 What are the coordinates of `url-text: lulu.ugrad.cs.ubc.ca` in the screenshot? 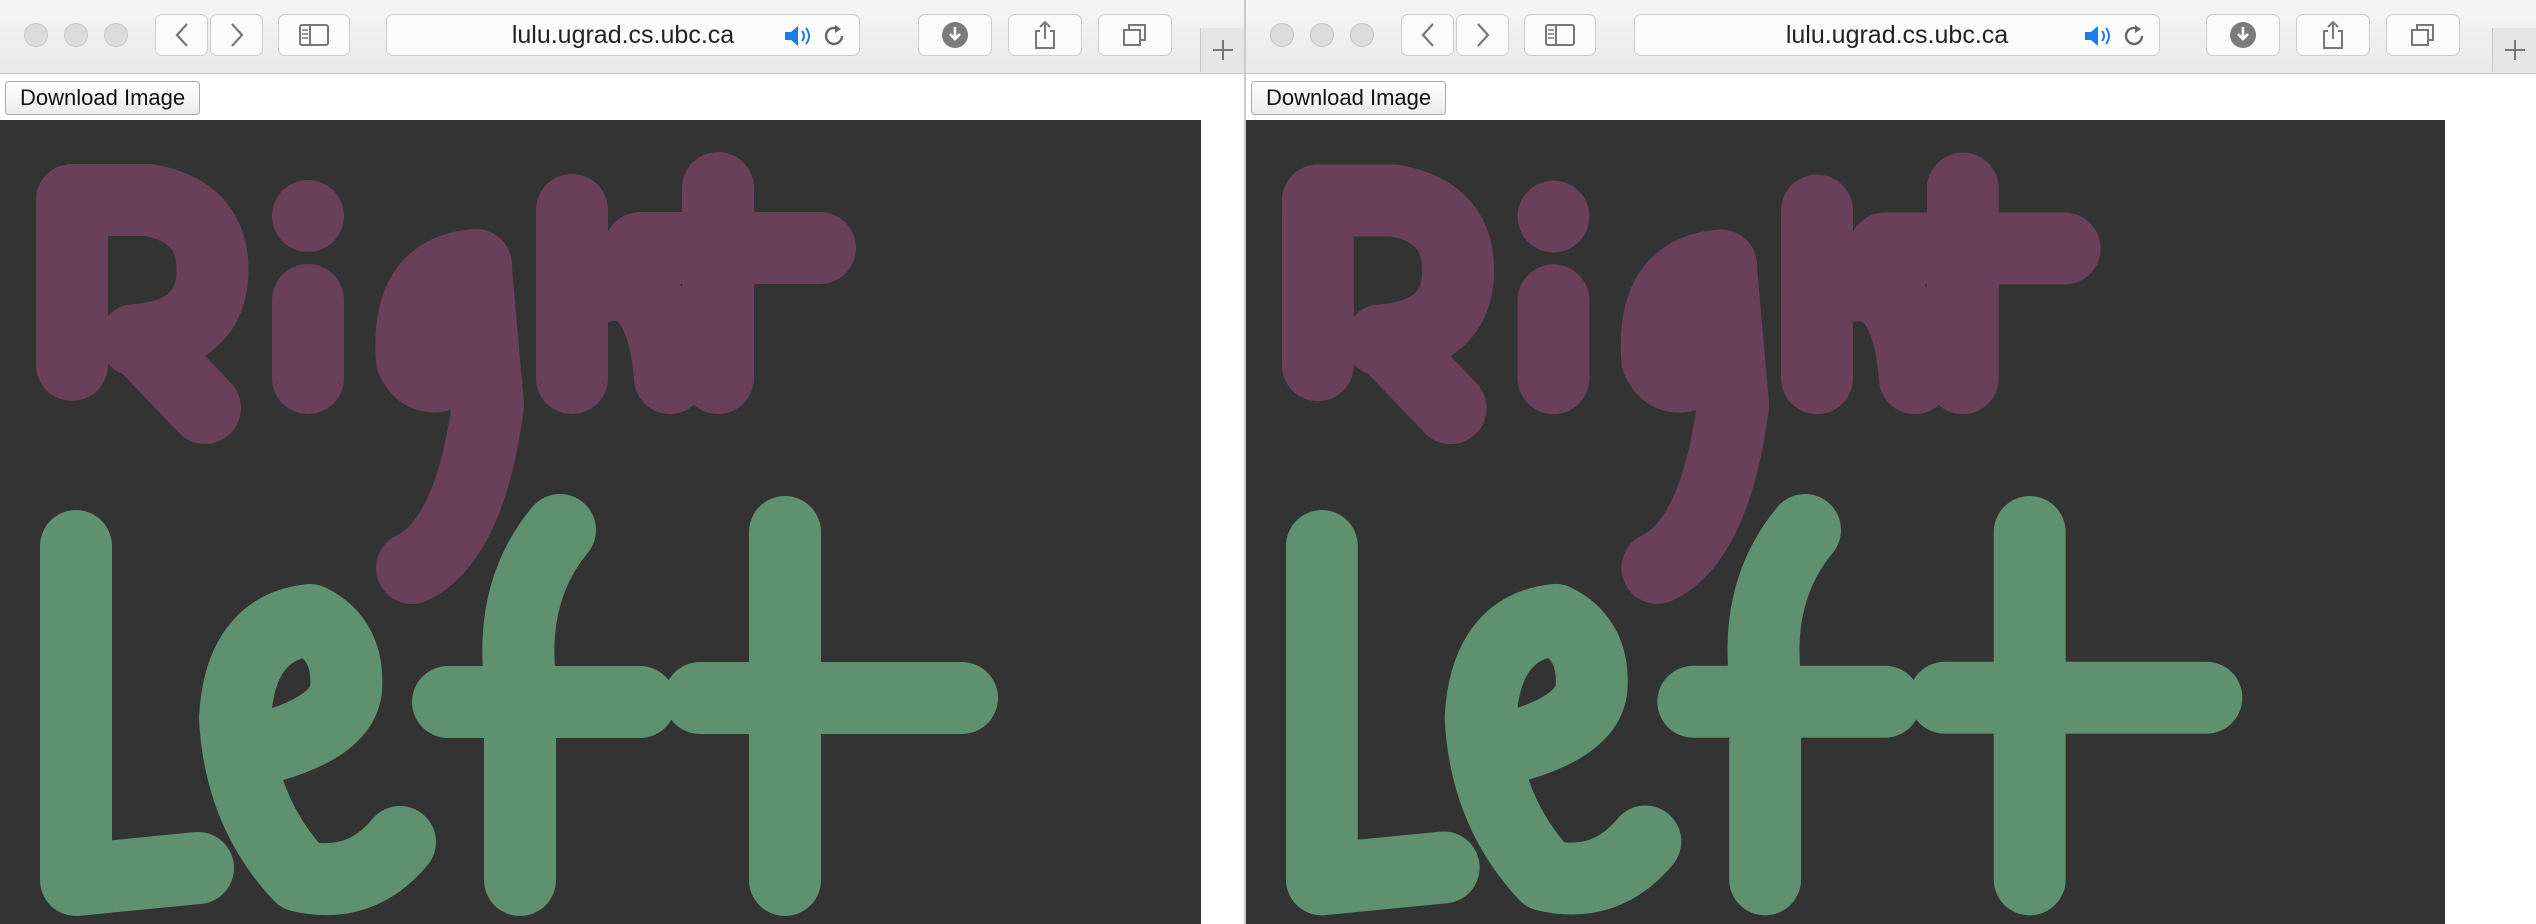 It's located at (1897, 35).